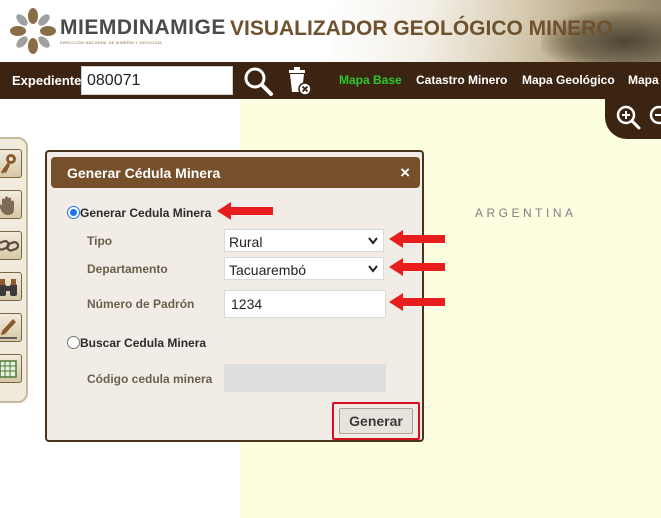 Image resolution: width=661 pixels, height=518 pixels. I want to click on tool-table-button, so click(11, 368).